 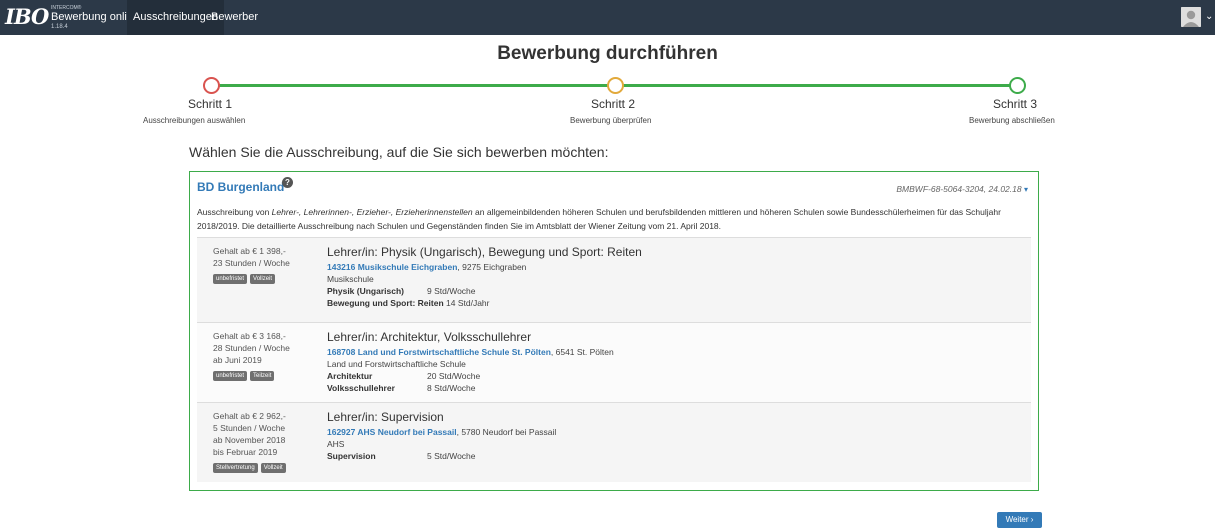 I want to click on subject-name: Bewegung und Sport: Reiten, so click(x=385, y=303).